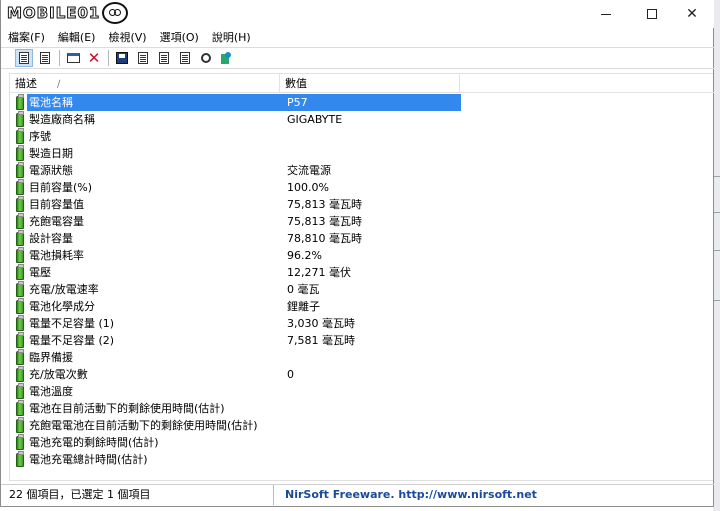  I want to click on properties-button, so click(73, 58).